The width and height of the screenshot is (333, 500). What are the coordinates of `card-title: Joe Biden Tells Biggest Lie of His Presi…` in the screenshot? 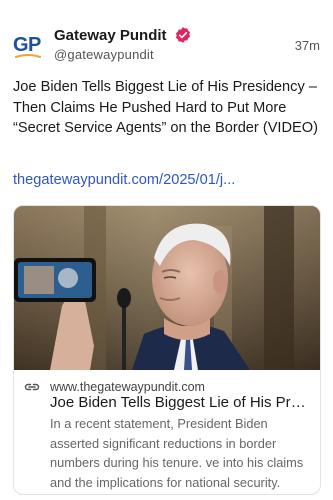 It's located at (181, 402).